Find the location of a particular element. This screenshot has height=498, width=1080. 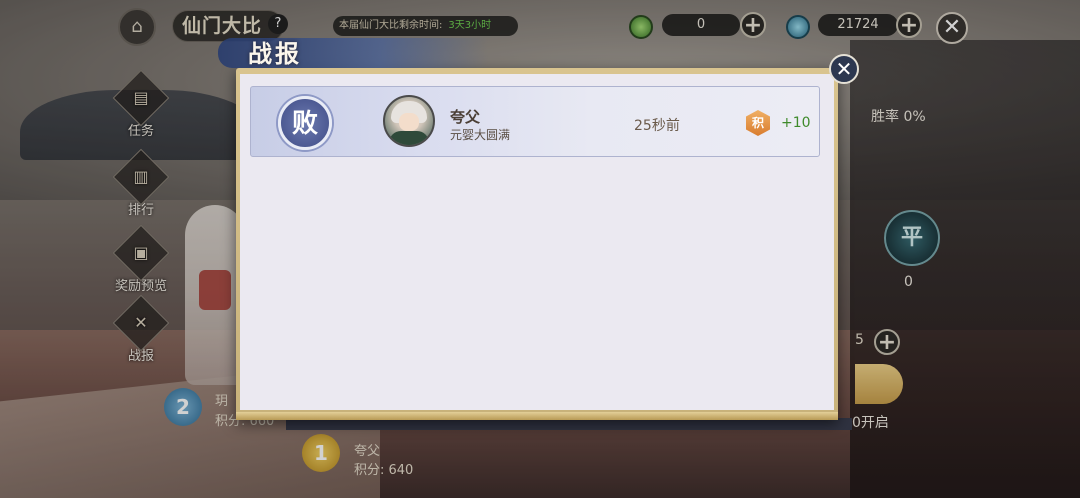

dialog-title: 战报 is located at coordinates (275, 53).